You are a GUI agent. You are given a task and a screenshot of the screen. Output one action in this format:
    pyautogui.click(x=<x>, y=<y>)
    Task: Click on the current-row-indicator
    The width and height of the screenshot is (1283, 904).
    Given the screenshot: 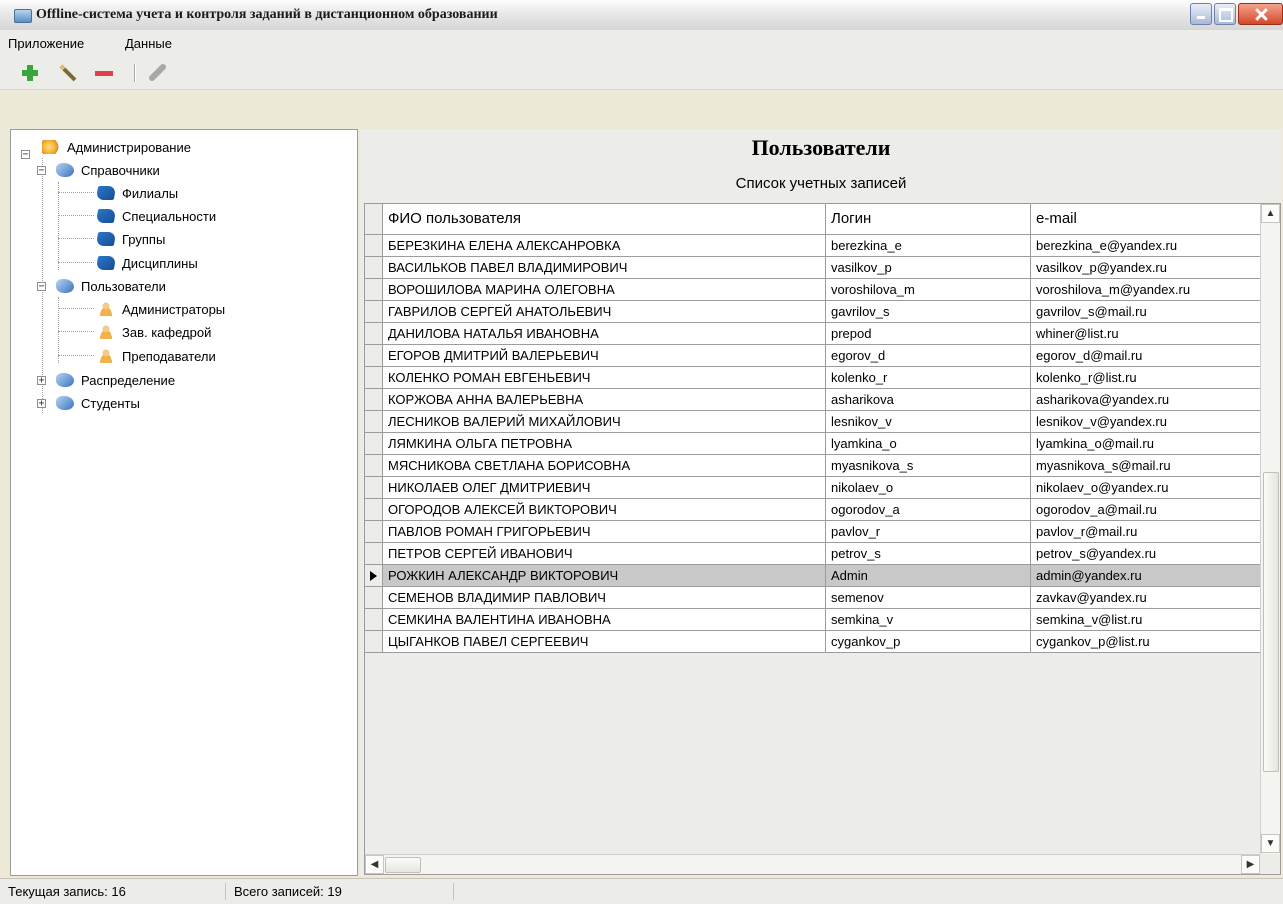 What is the action you would take?
    pyautogui.click(x=374, y=576)
    